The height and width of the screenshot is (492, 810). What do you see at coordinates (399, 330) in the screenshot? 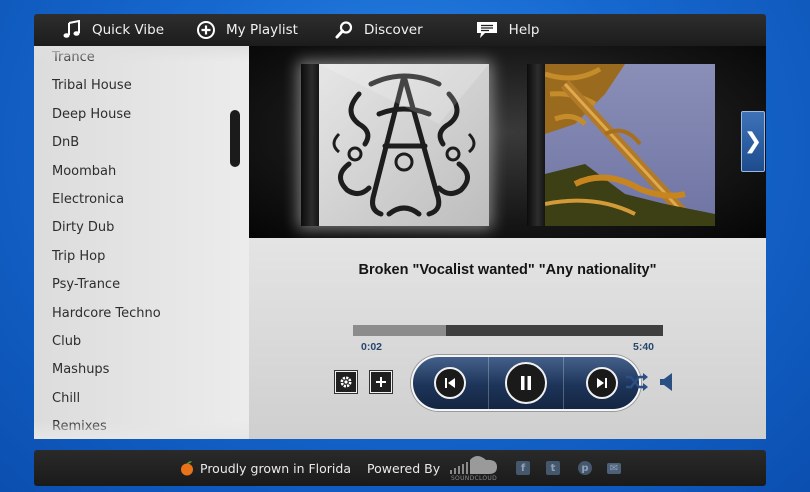
I see `progress-fill` at bounding box center [399, 330].